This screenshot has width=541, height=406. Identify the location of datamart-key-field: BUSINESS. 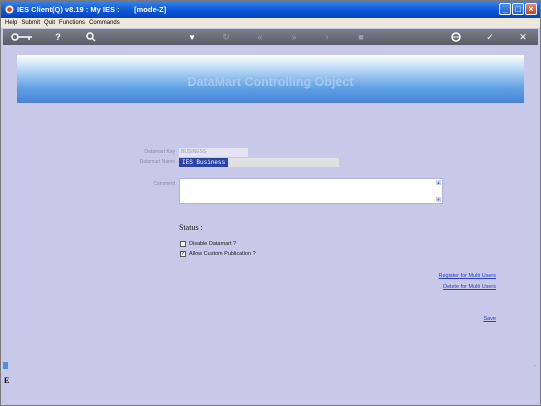
(213, 152).